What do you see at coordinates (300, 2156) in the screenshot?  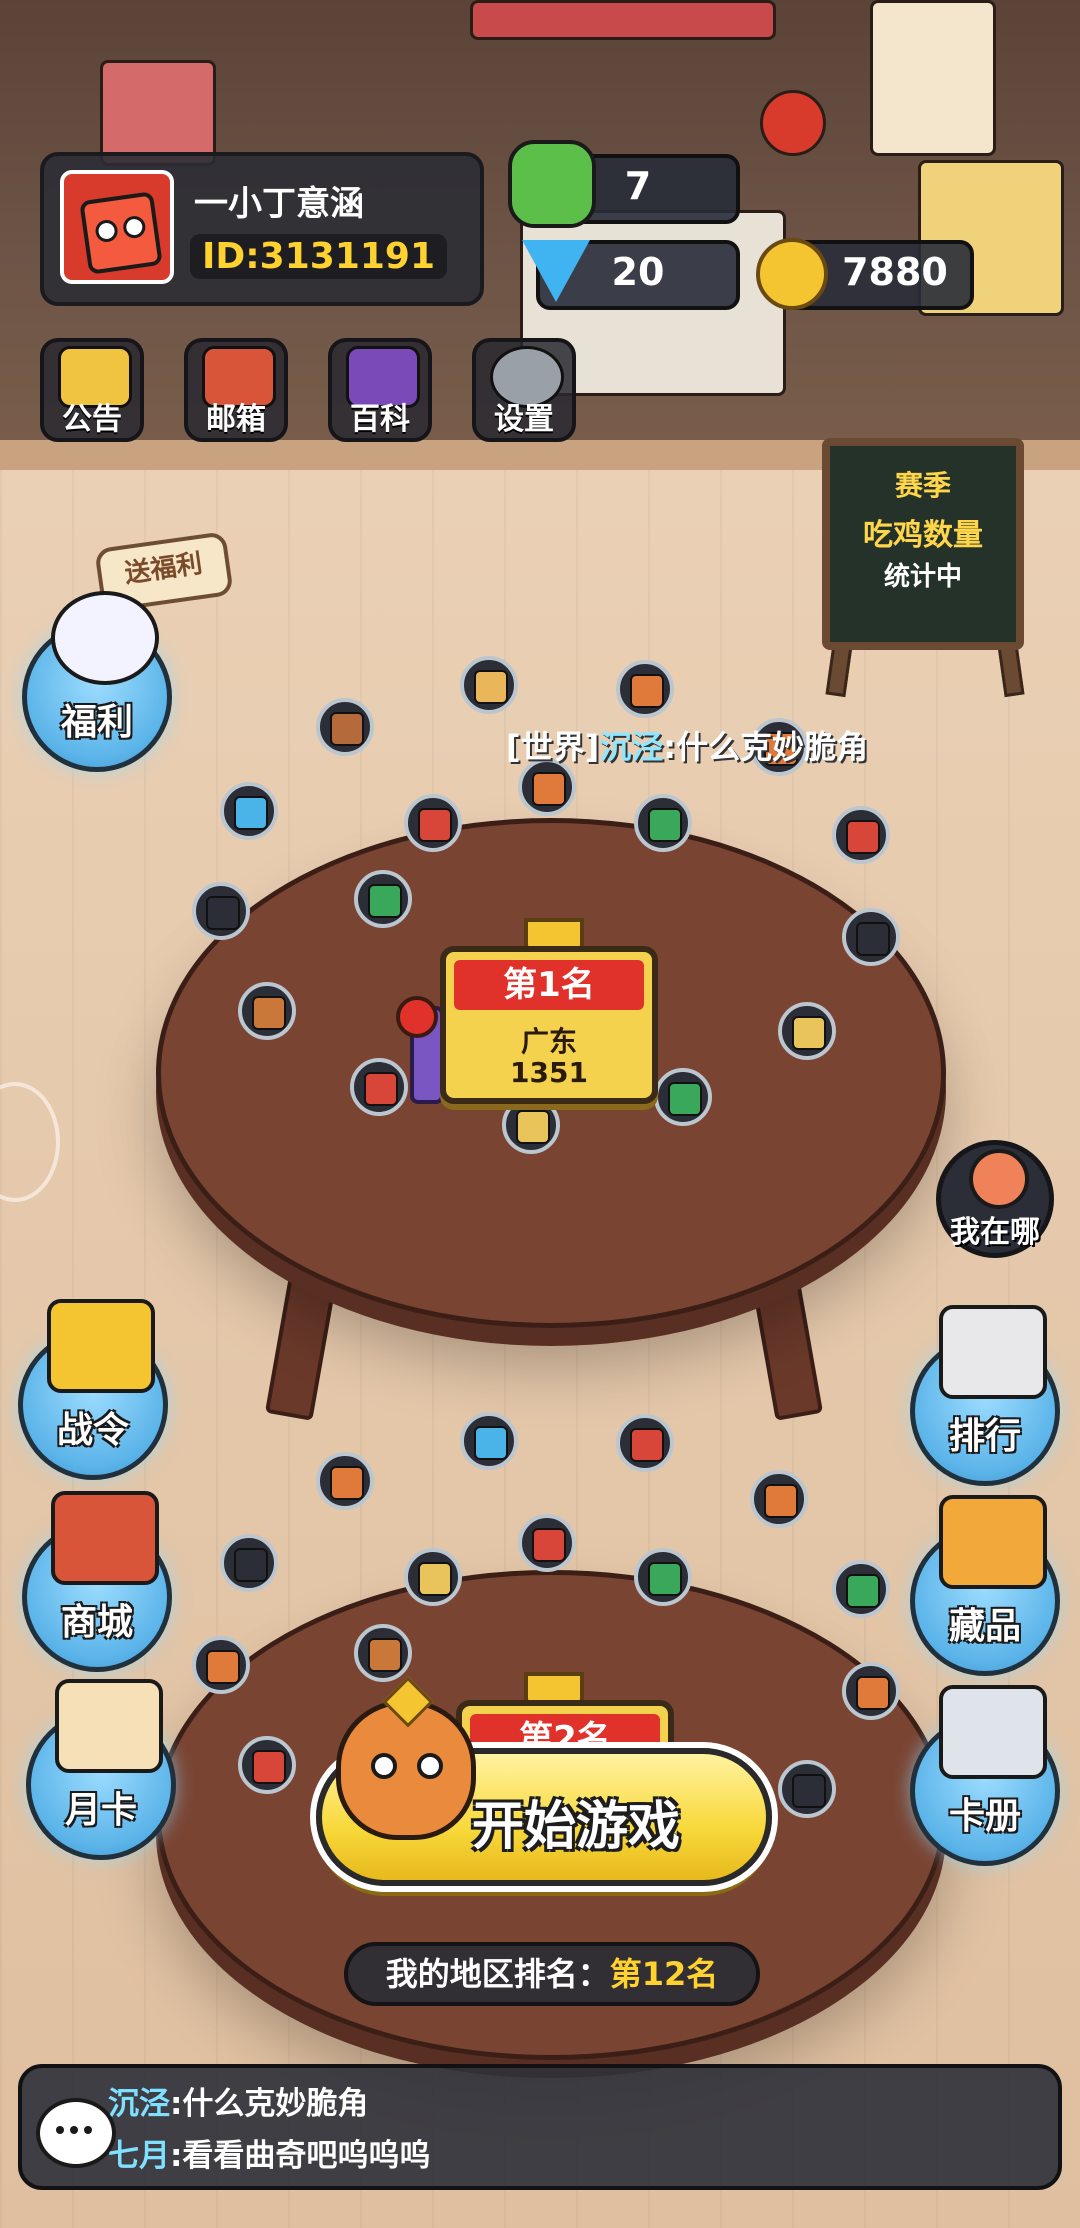 I see `chat-text: :看看曲奇吧呜呜呜` at bounding box center [300, 2156].